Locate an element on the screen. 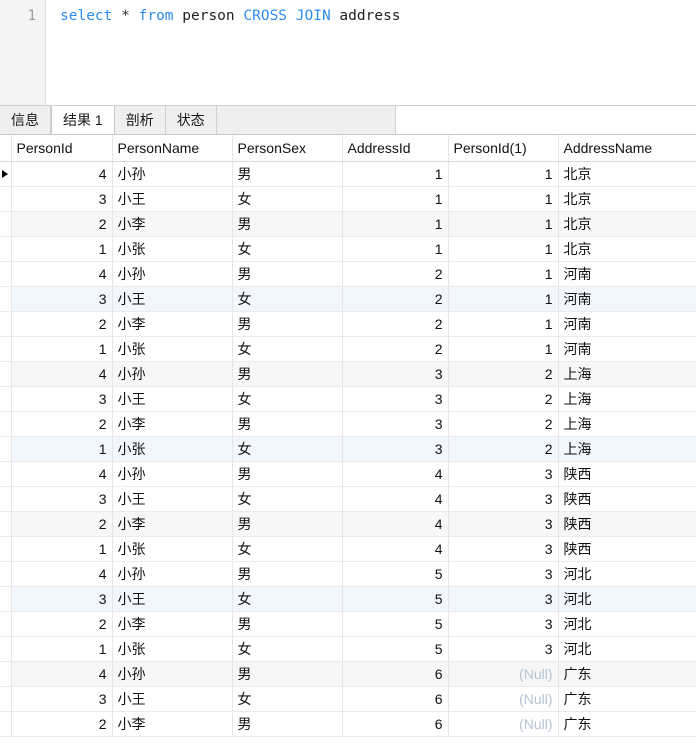  table-row: 3 小王女 5 3 河北 is located at coordinates (348, 599).